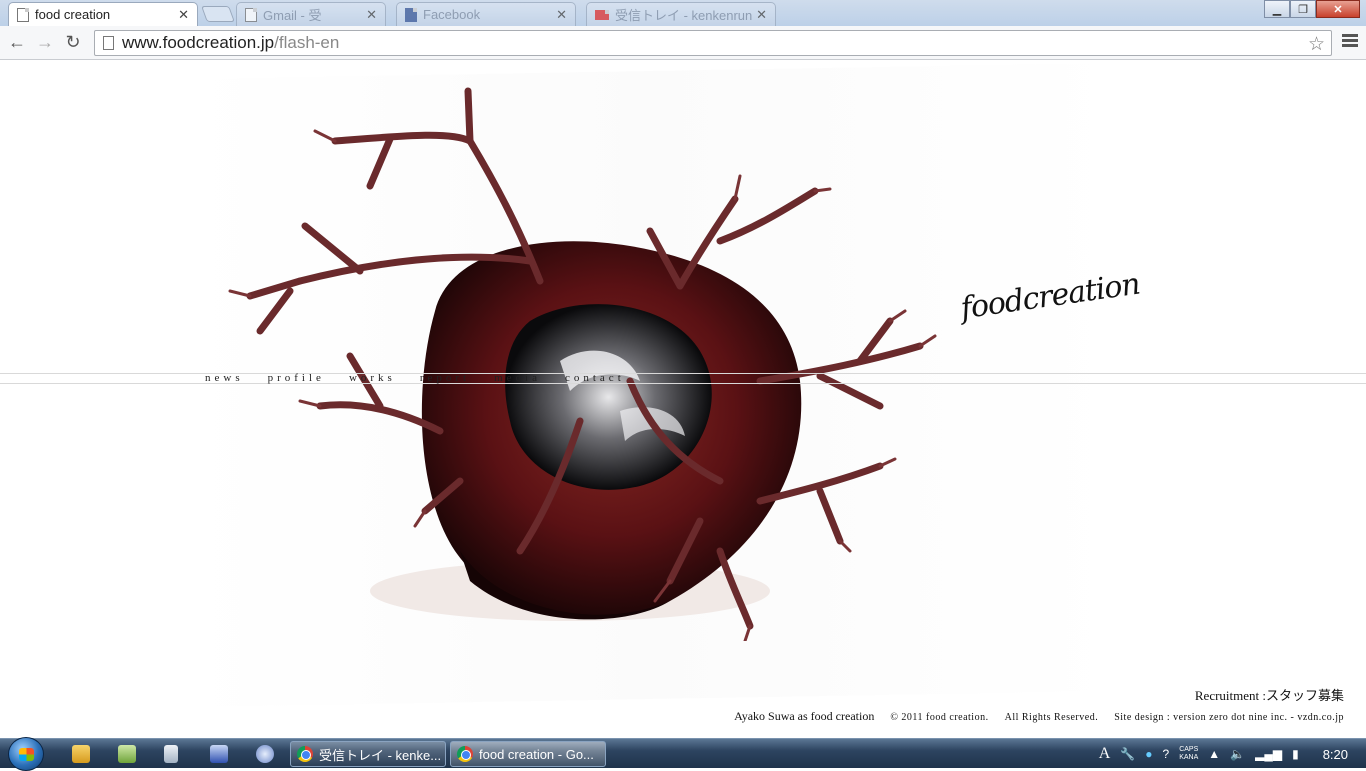 Image resolution: width=1366 pixels, height=771 pixels. Describe the element at coordinates (265, 754) in the screenshot. I see `globe-icon` at that location.